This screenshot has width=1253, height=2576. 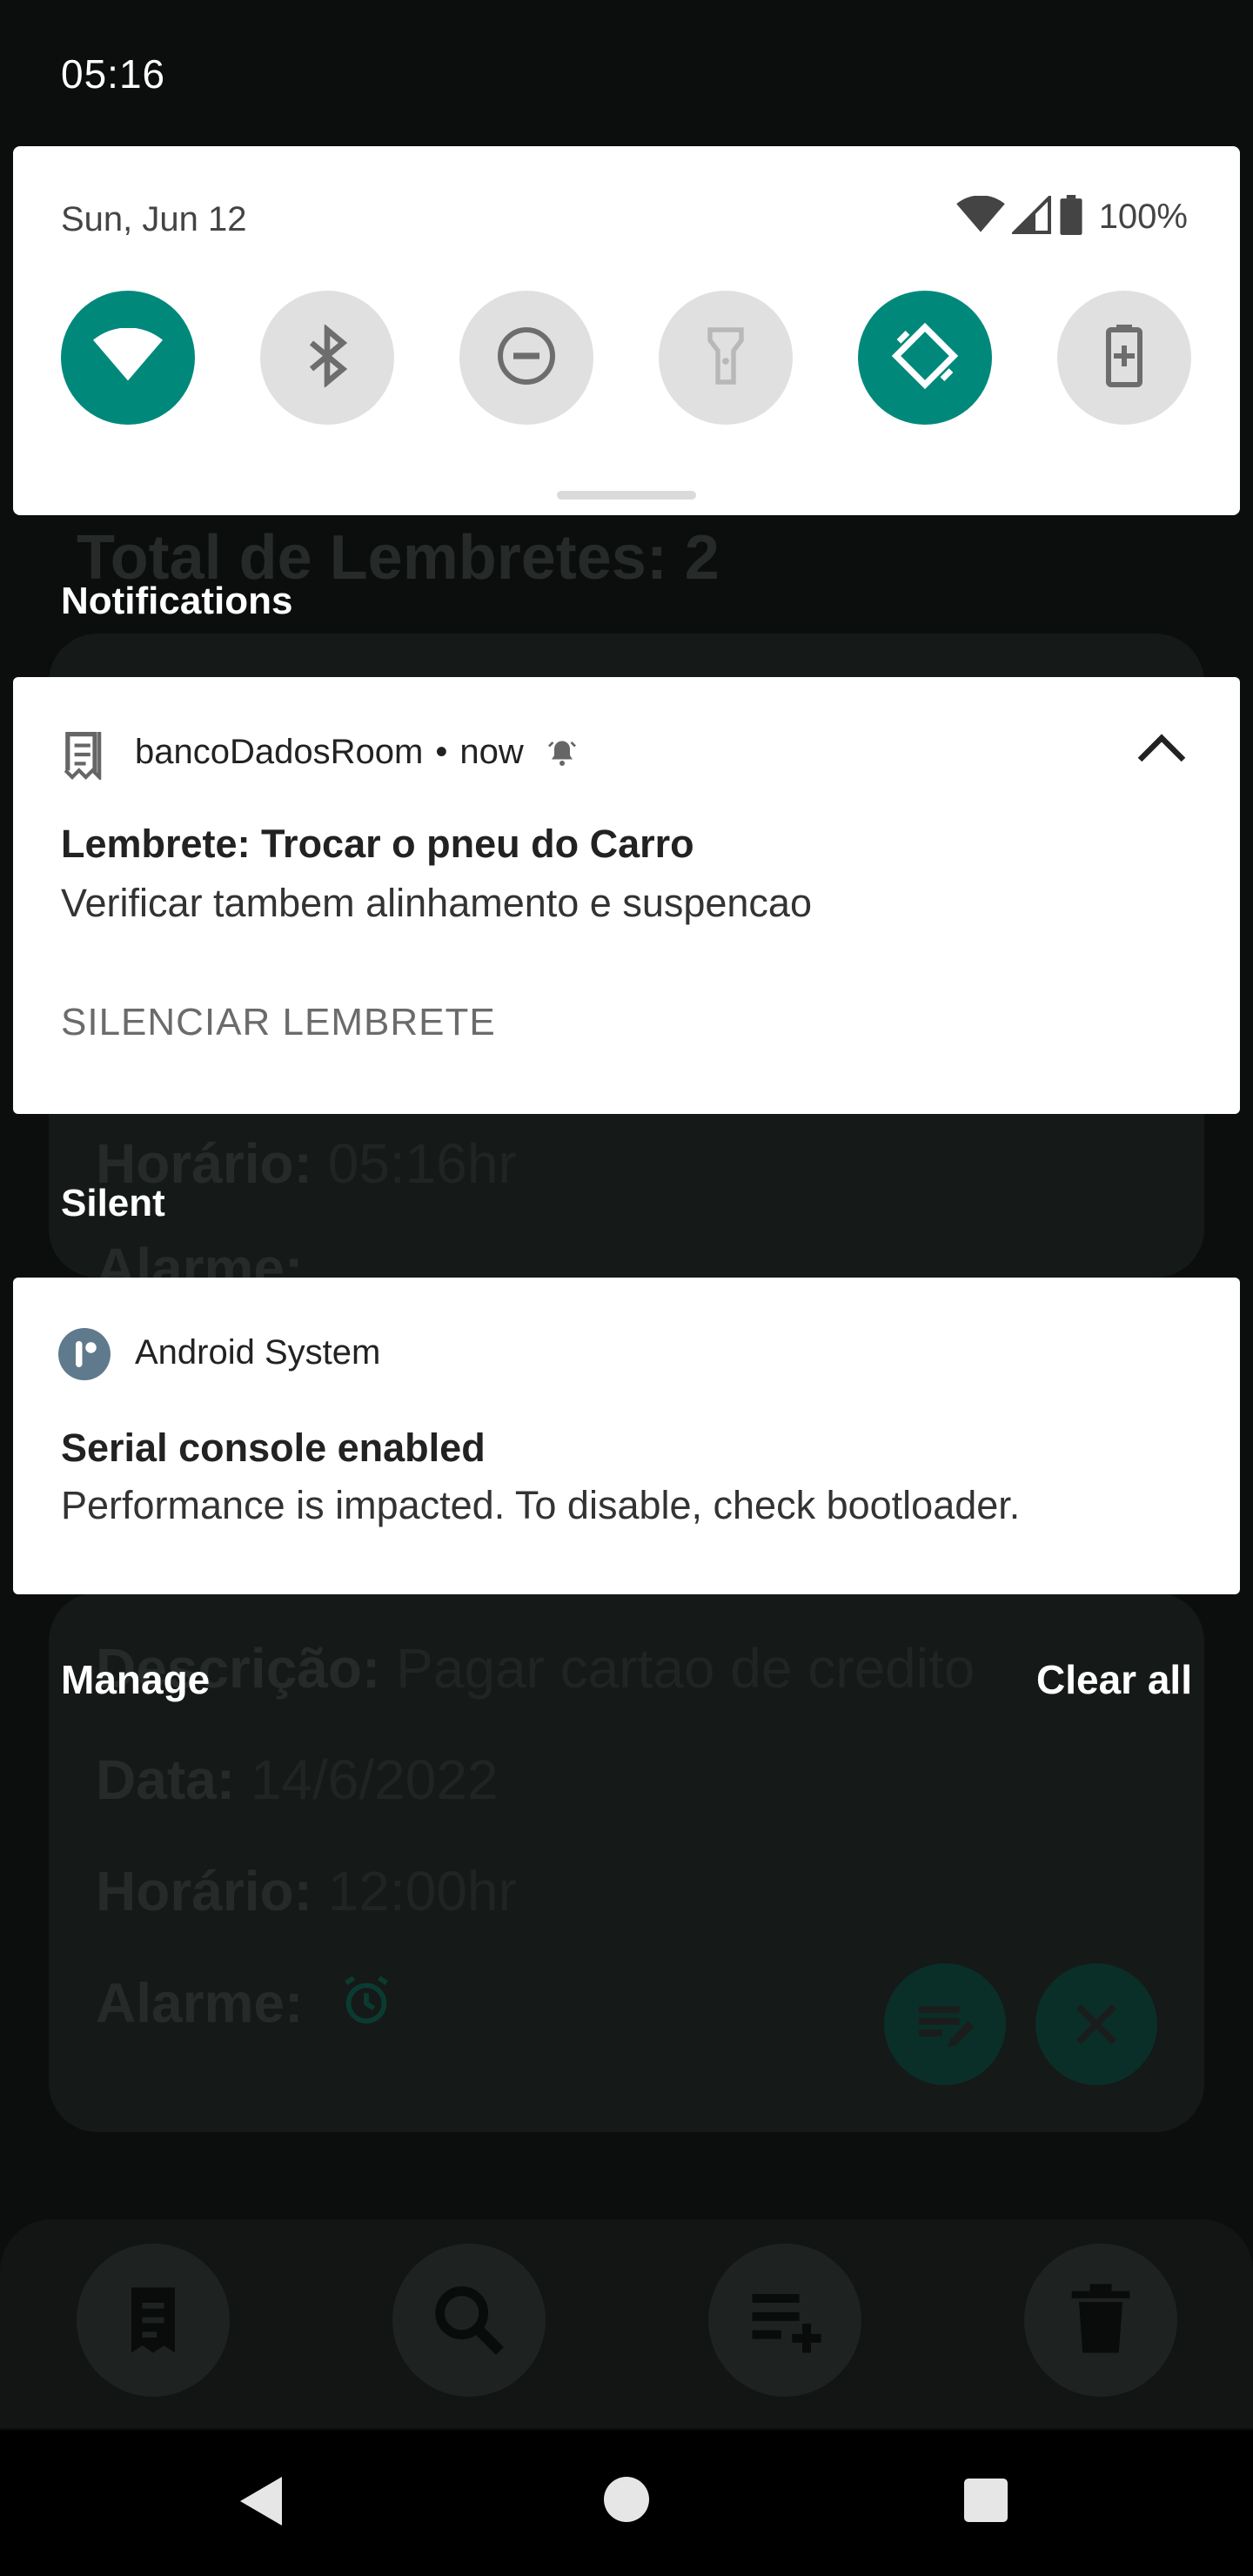 I want to click on notification-app-name: bancoDadosRoom, so click(x=279, y=752).